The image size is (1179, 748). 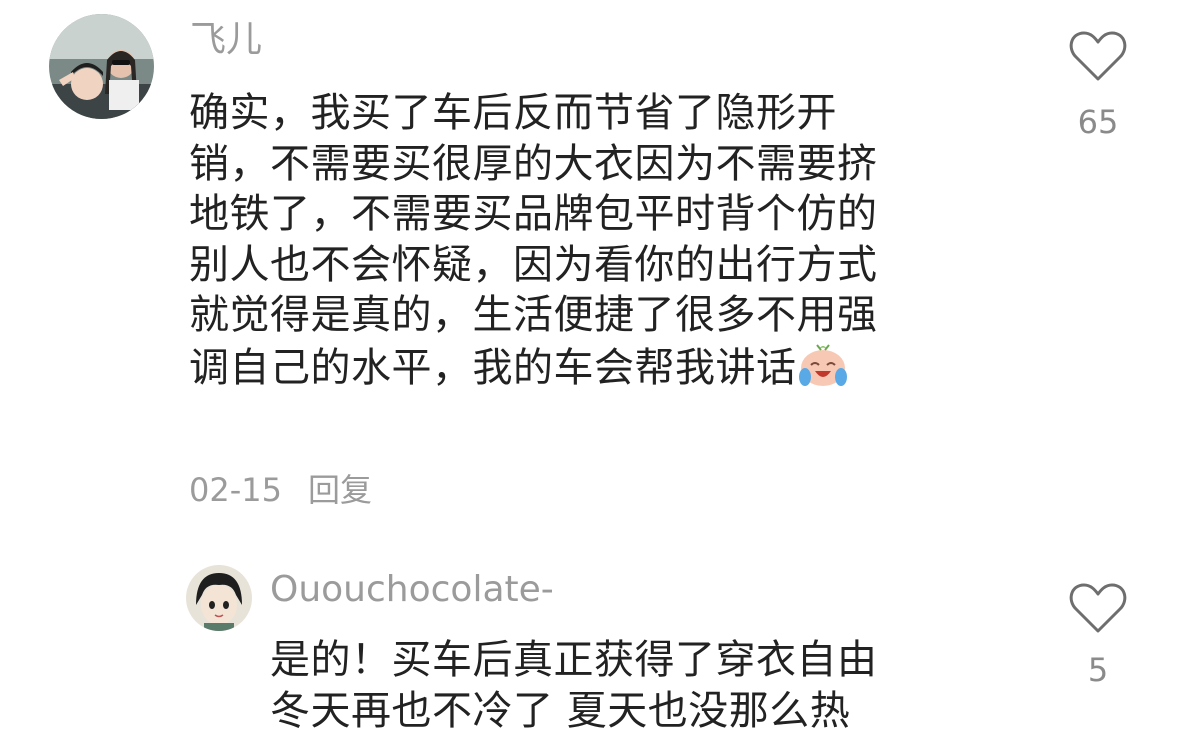 What do you see at coordinates (533, 315) in the screenshot?
I see `comment-line: 就觉得是真的，生活便捷了很多不用强` at bounding box center [533, 315].